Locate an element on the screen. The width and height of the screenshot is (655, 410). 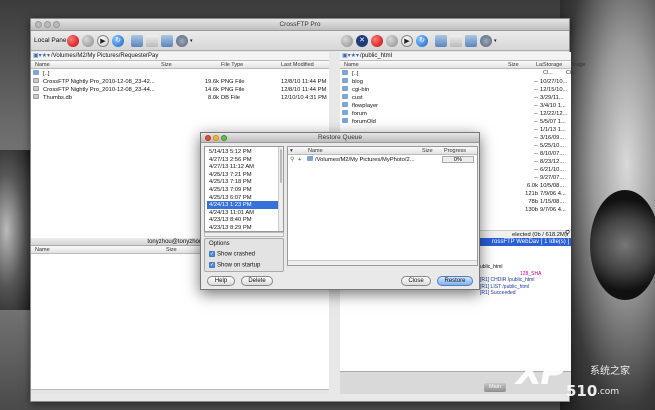
toolbar: Local Pane ▶ ↻ ▾ ✕ ▶ ↻ ▾ is located at coordinates (300, 41).